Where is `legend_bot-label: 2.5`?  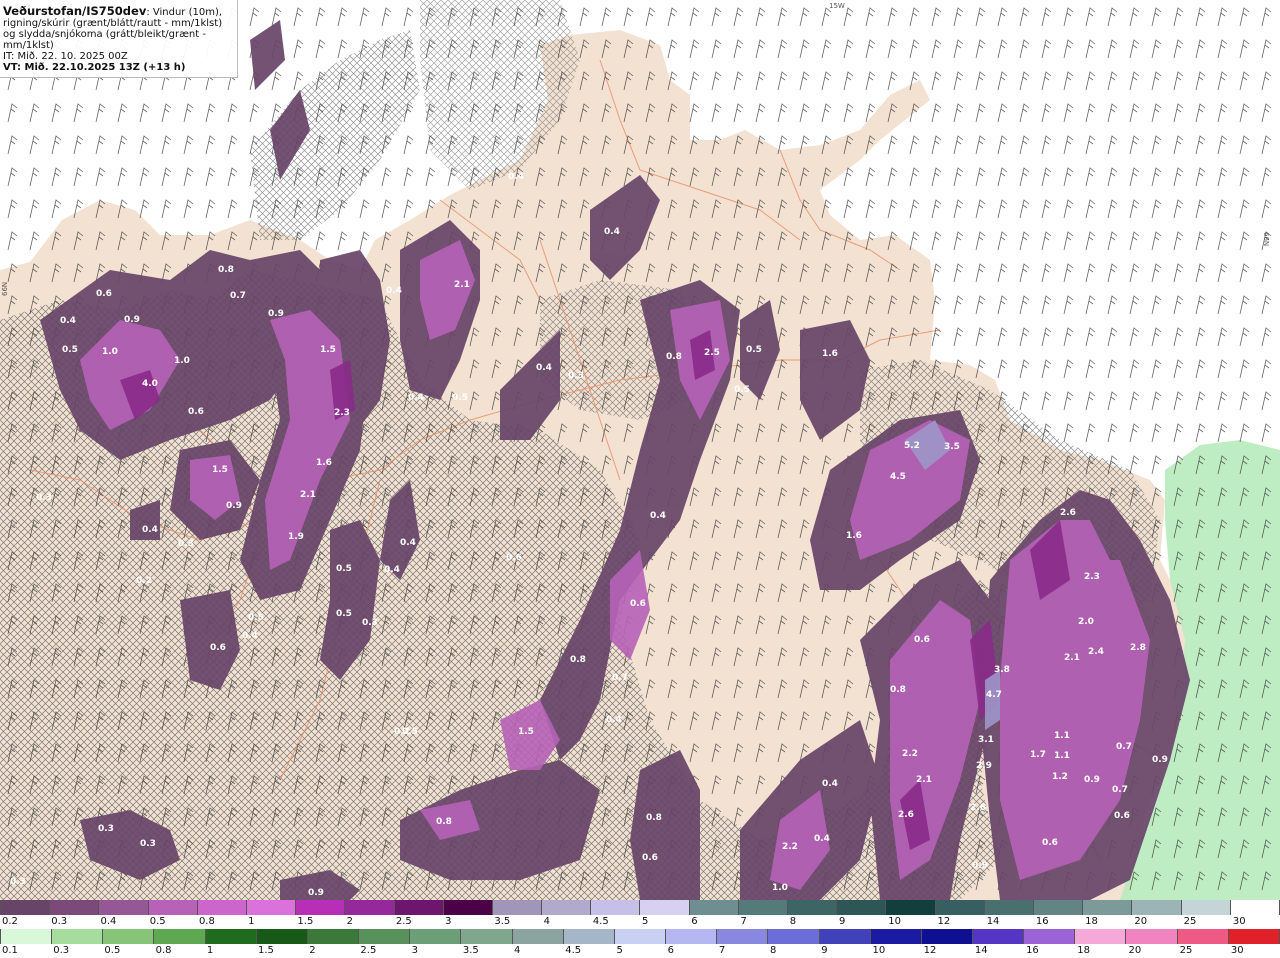
legend_bot-label: 2.5 is located at coordinates (368, 950).